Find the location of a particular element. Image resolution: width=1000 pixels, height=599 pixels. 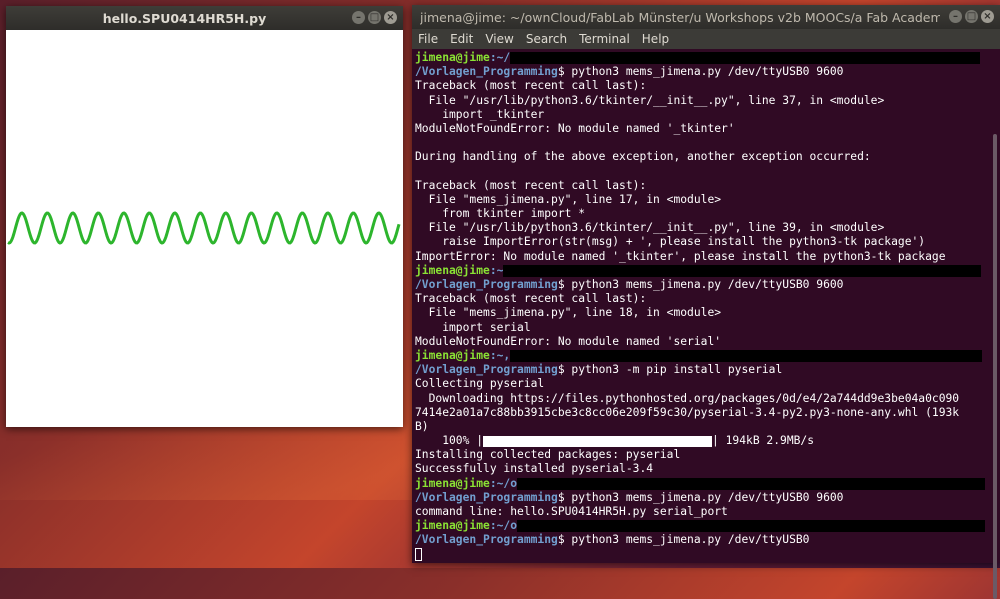

terminal-scrollbar is located at coordinates (994, 324).